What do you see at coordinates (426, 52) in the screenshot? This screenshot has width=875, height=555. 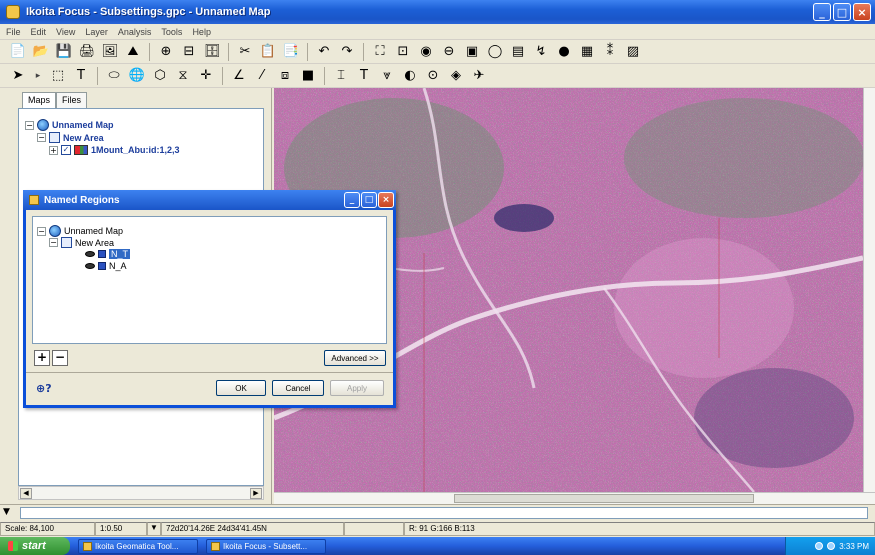 I see `zoom-in-icon: ◉` at bounding box center [426, 52].